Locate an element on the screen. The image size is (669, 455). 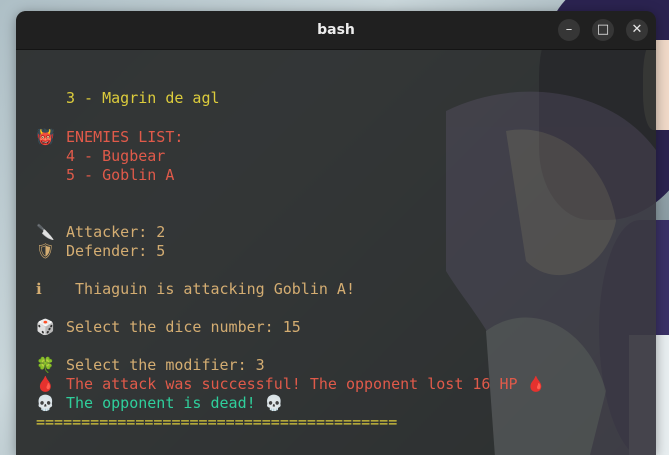
enemy-list-item: 4 - Bugbear is located at coordinates (100, 156).